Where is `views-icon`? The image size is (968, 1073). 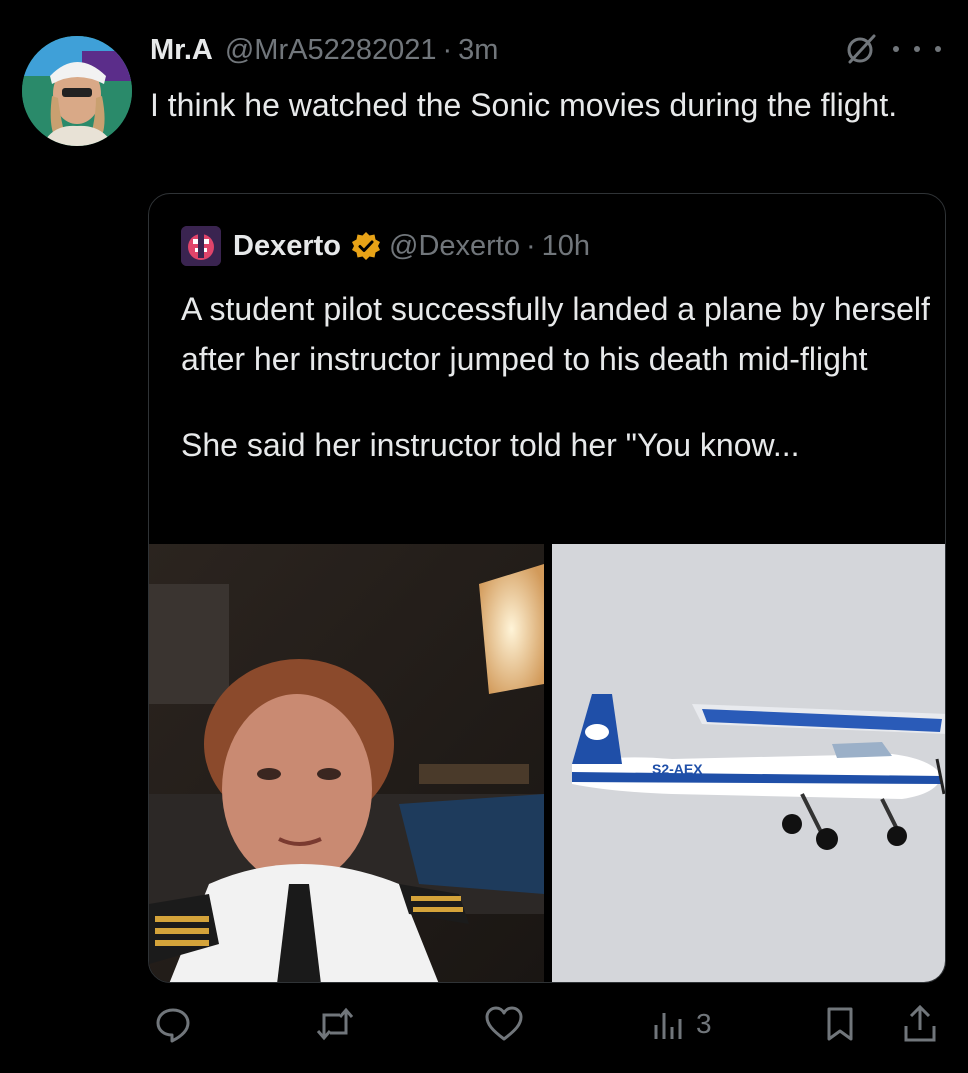 views-icon is located at coordinates (669, 1024).